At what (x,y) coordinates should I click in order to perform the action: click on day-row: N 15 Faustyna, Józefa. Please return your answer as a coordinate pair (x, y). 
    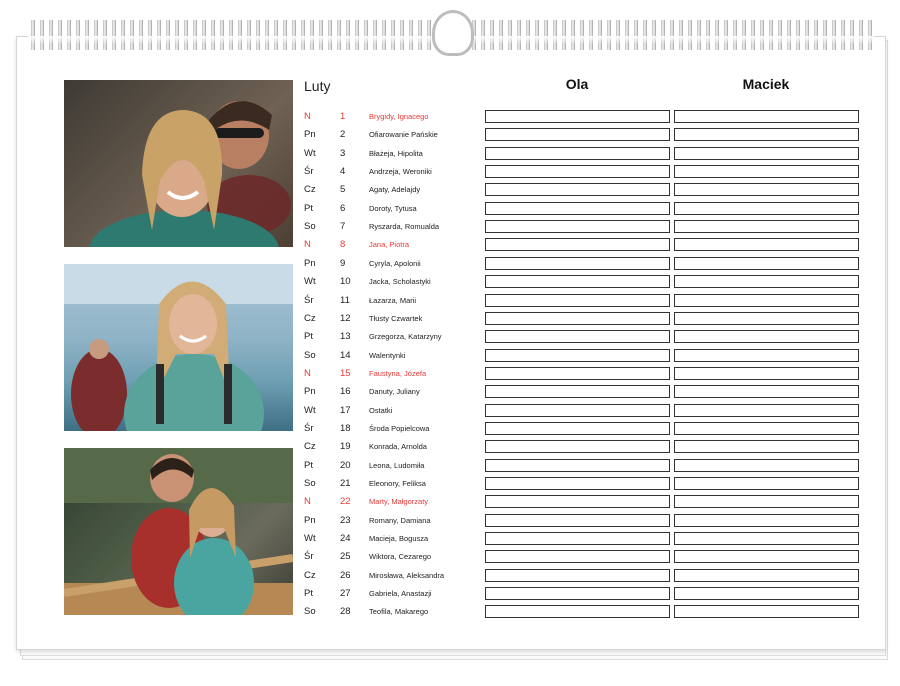
    Looking at the image, I should click on (584, 373).